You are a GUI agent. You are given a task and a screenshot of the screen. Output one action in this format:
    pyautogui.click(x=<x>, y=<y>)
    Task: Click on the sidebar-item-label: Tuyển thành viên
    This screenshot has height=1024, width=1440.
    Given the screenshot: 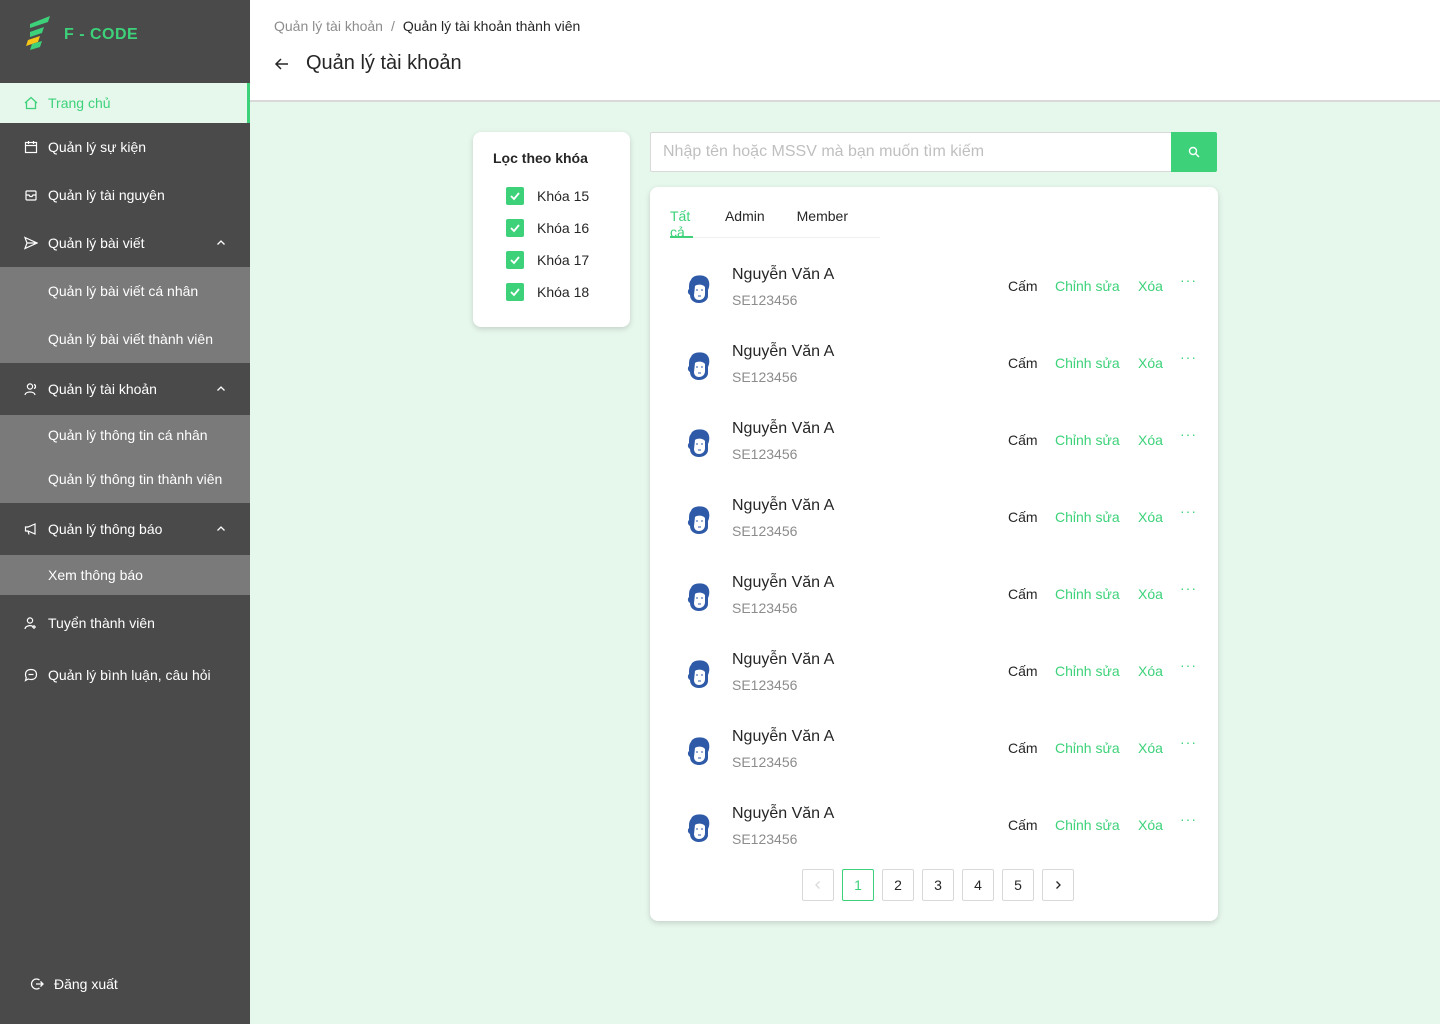 What is the action you would take?
    pyautogui.click(x=101, y=623)
    